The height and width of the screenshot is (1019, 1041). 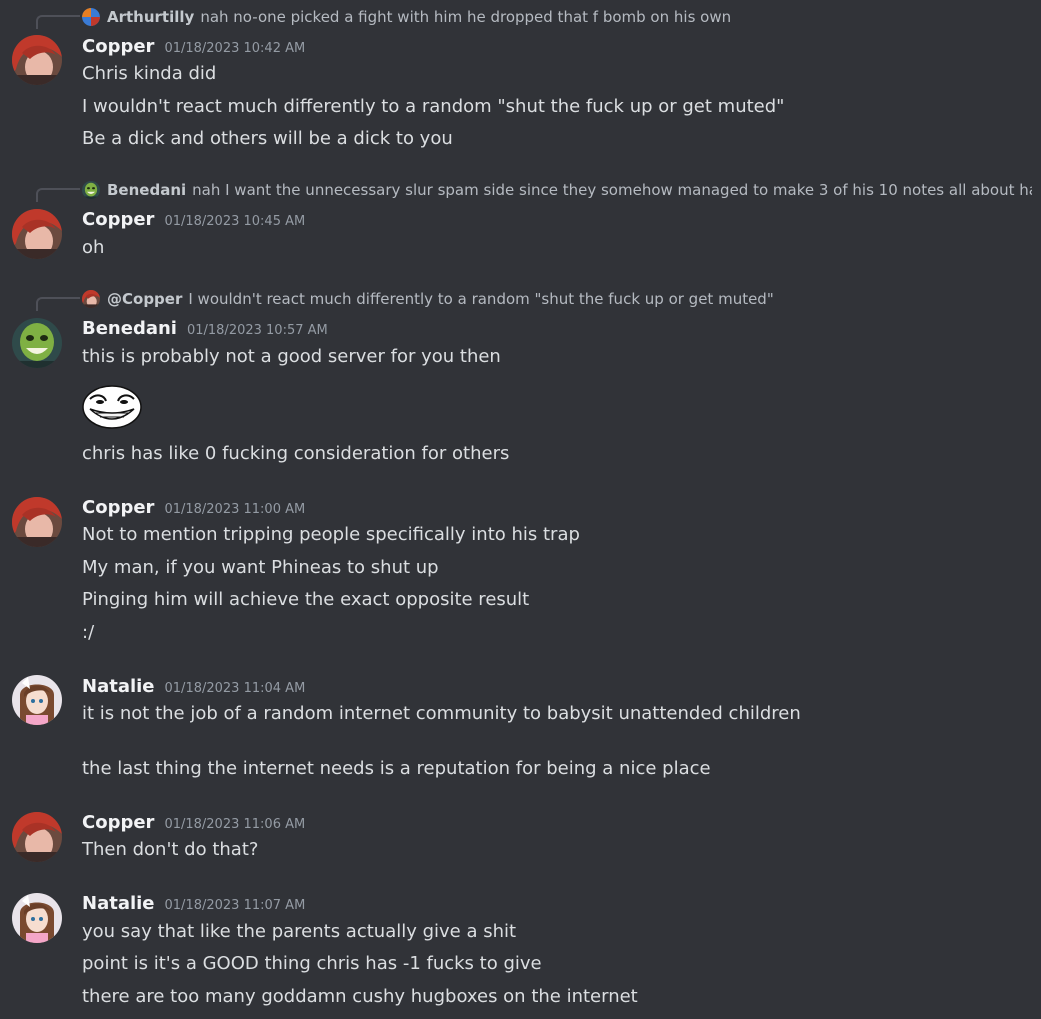 What do you see at coordinates (170, 849) in the screenshot?
I see `message-text: Then don't do that?` at bounding box center [170, 849].